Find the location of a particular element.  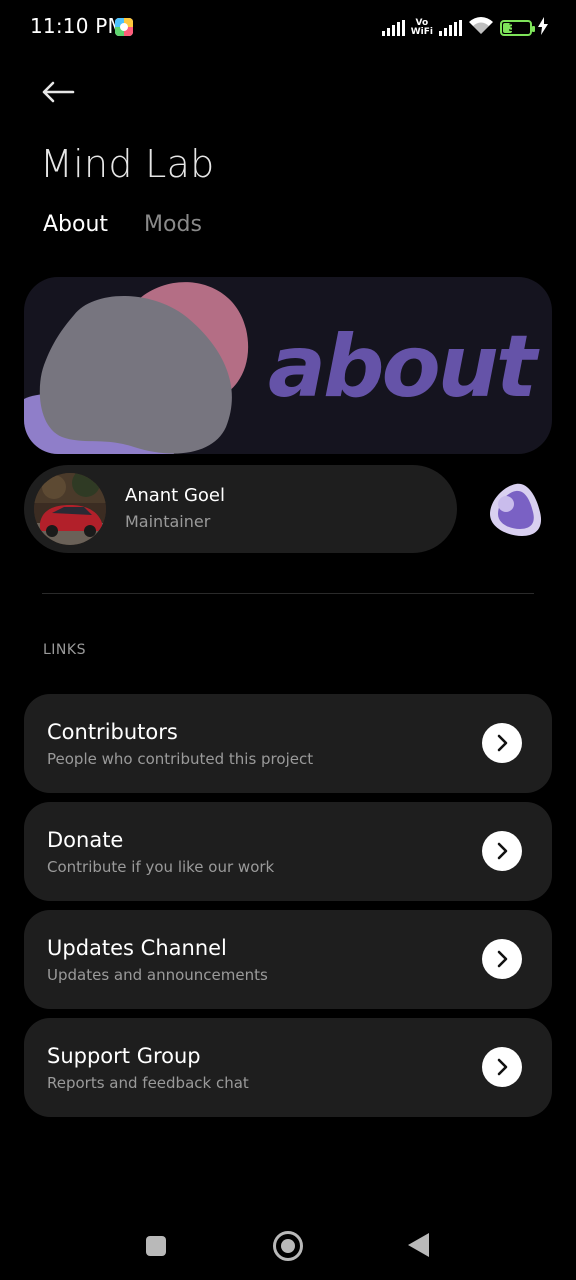

link-subtitle: Contribute if you like our work is located at coordinates (161, 867).